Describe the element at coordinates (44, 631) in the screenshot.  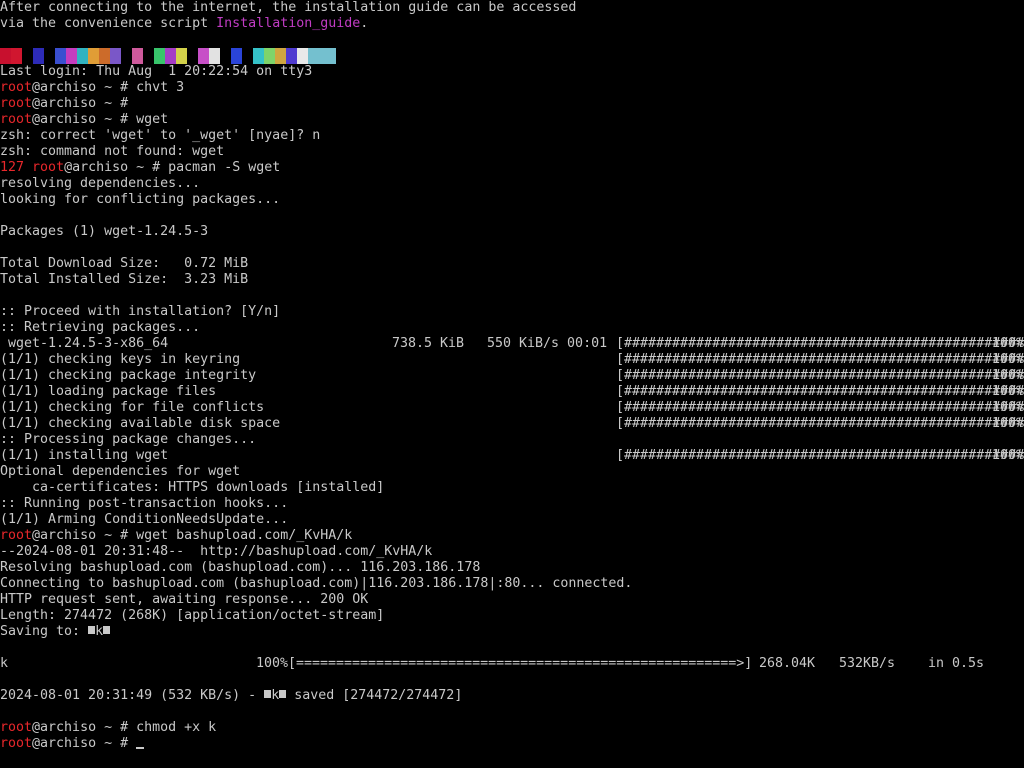
I see `saving-text: Saving to:` at that location.